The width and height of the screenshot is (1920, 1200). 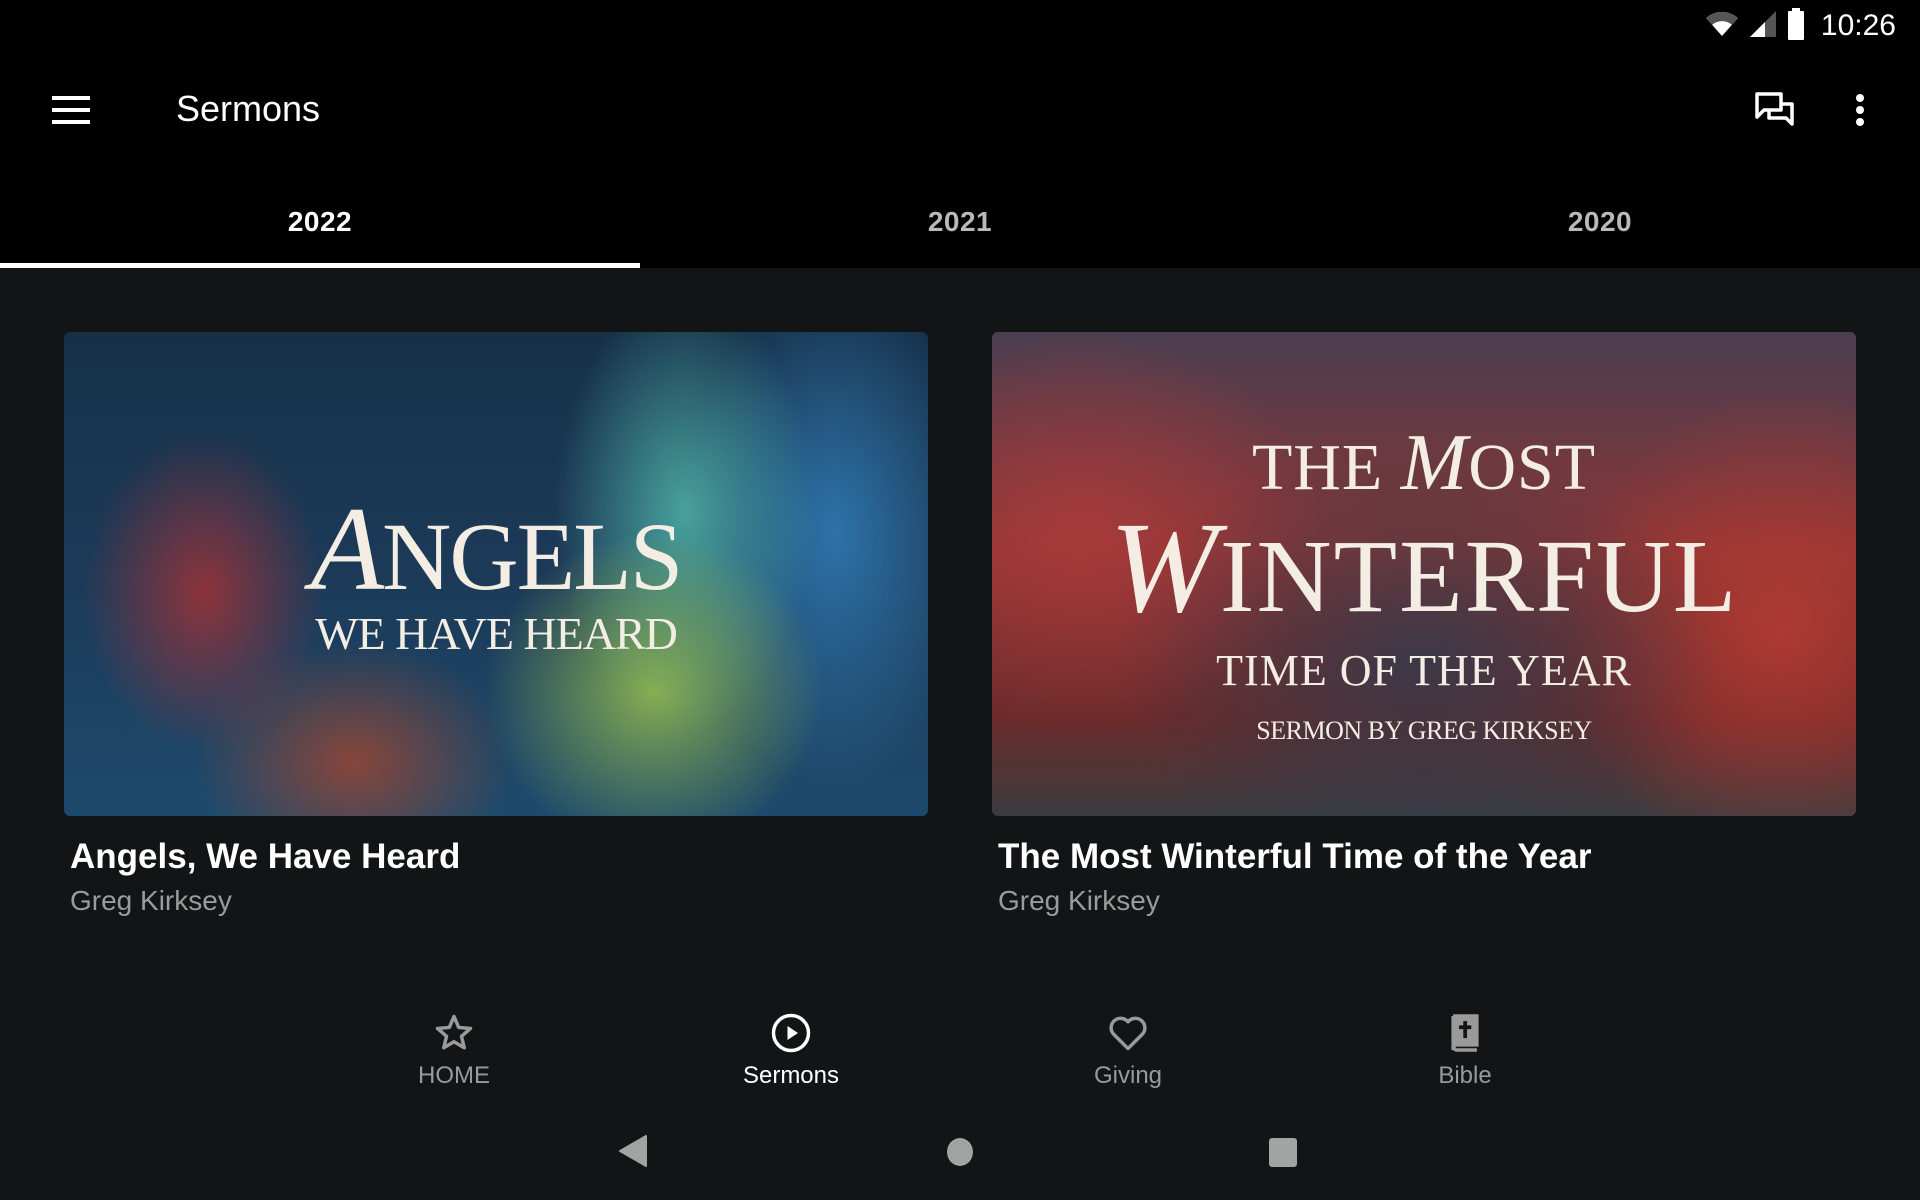 I want to click on nav-item-sermons: Sermons, so click(x=791, y=1045).